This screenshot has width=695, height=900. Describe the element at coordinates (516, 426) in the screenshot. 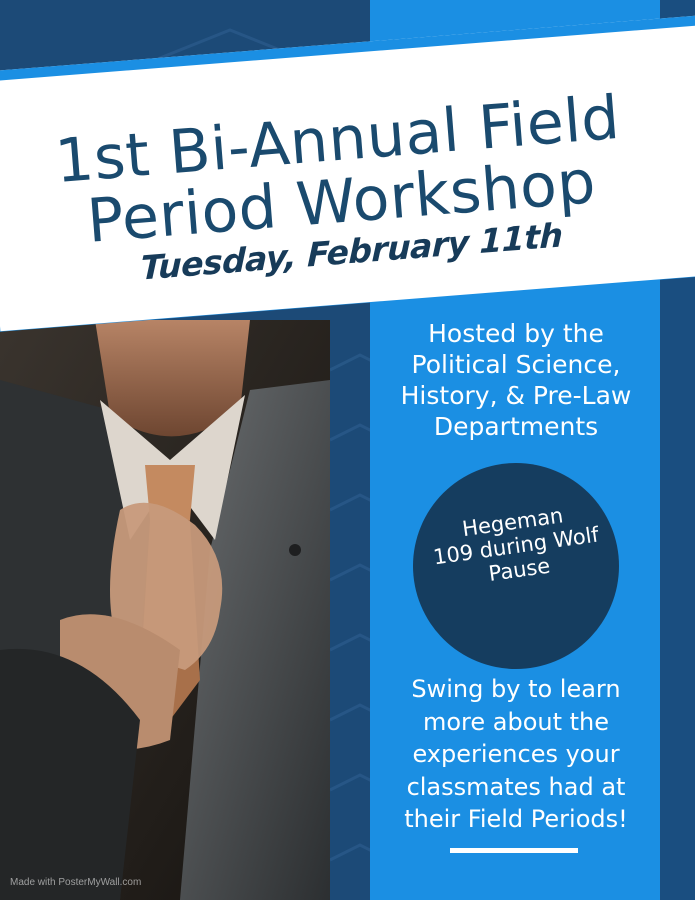

I see `hosted-line: Departments` at that location.